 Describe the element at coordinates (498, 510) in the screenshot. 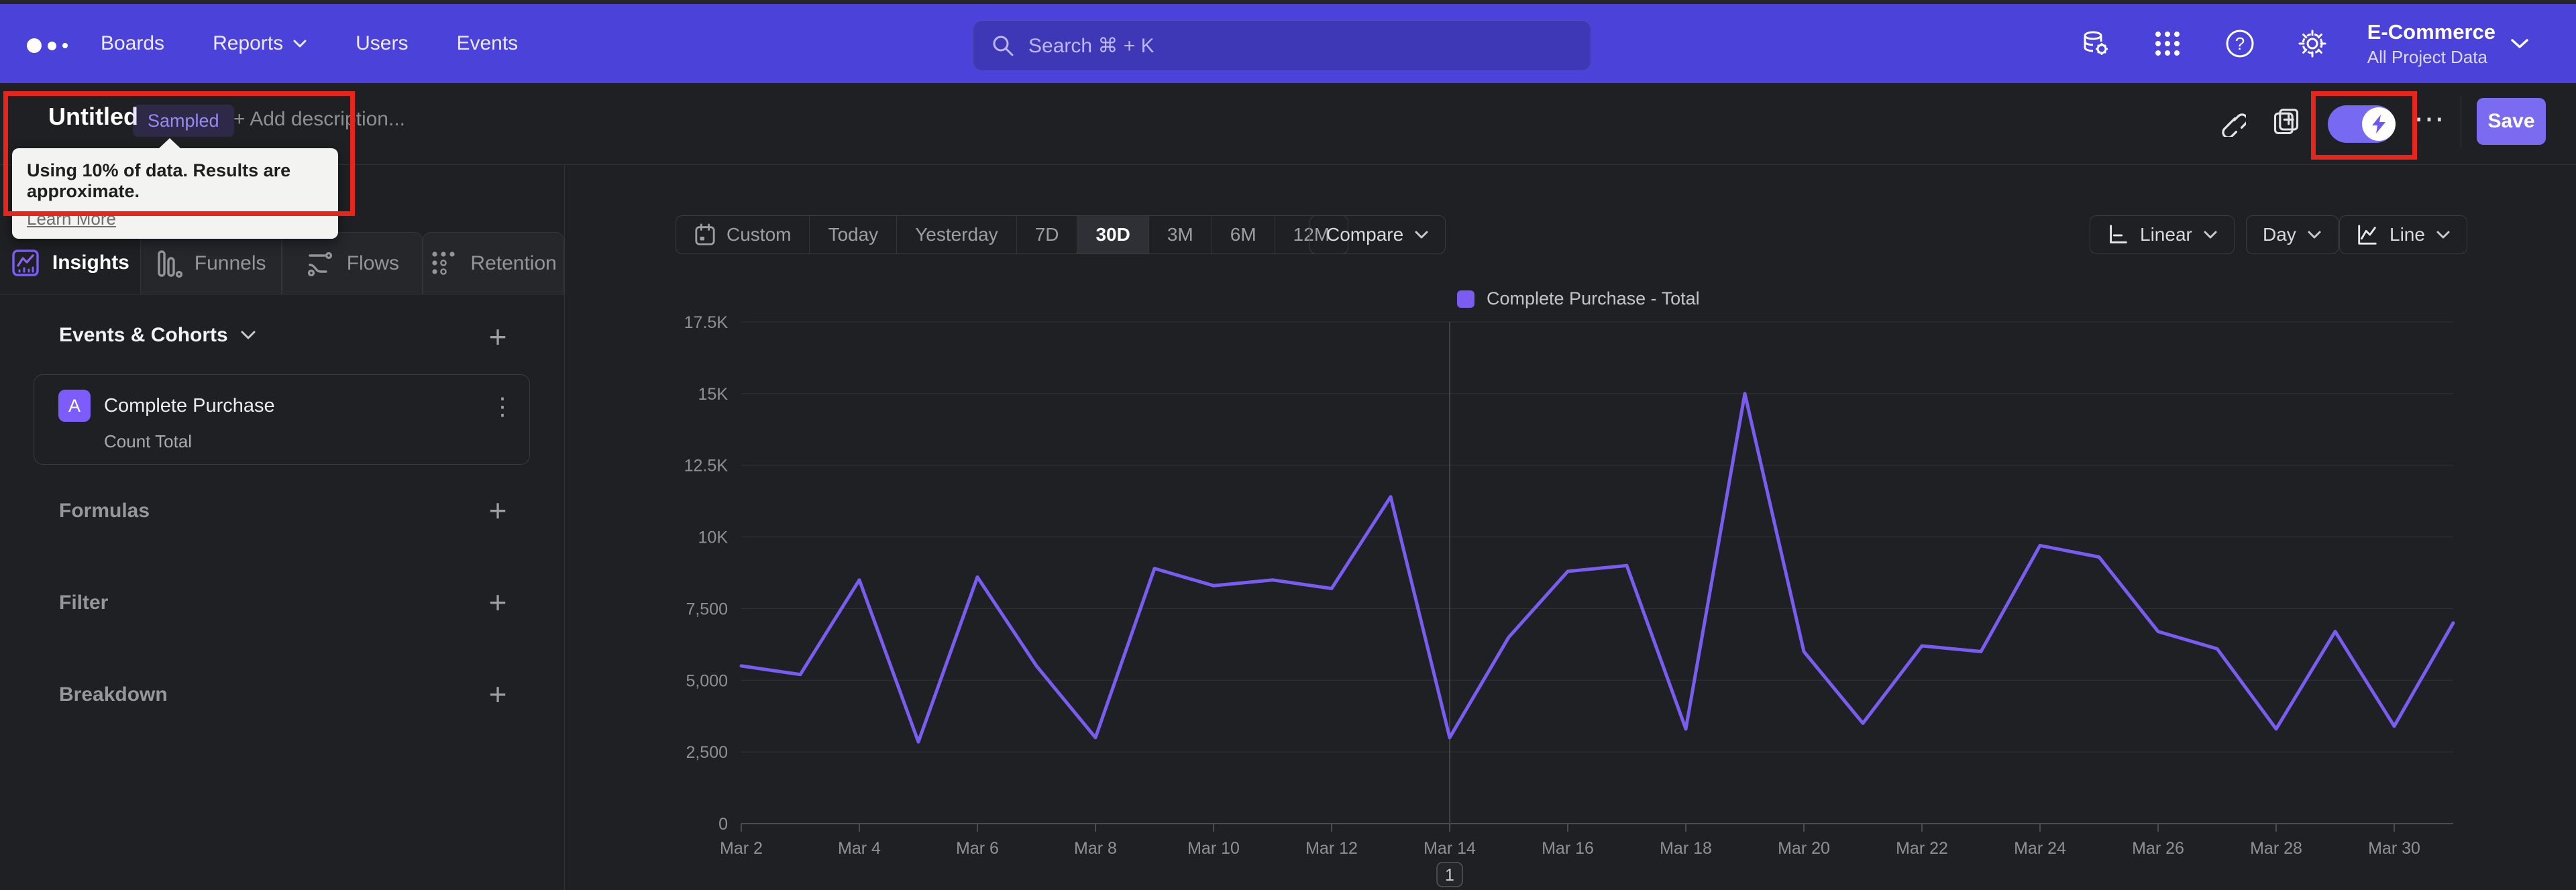

I see `add-formulas-button: +` at that location.